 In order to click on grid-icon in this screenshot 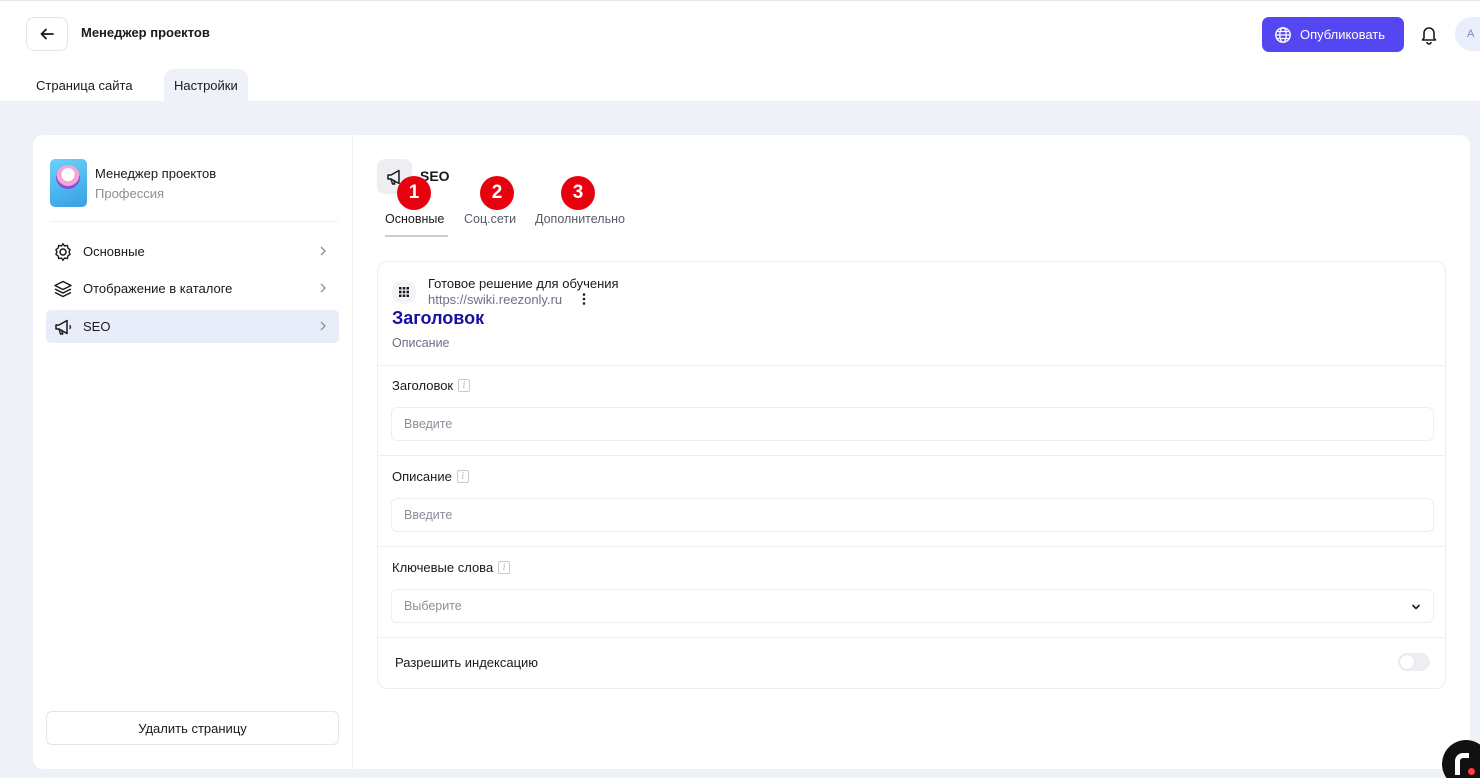, I will do `click(404, 292)`.